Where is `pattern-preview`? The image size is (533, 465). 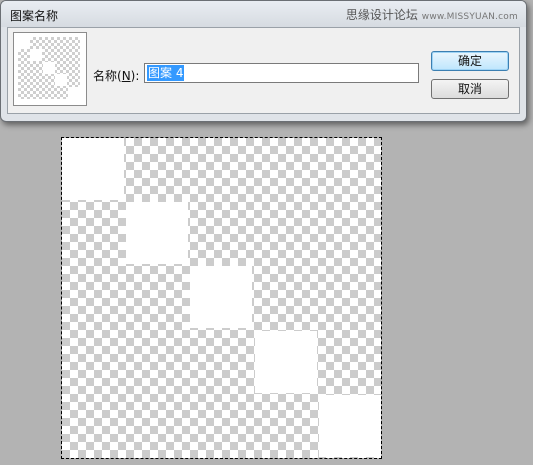 pattern-preview is located at coordinates (50, 69).